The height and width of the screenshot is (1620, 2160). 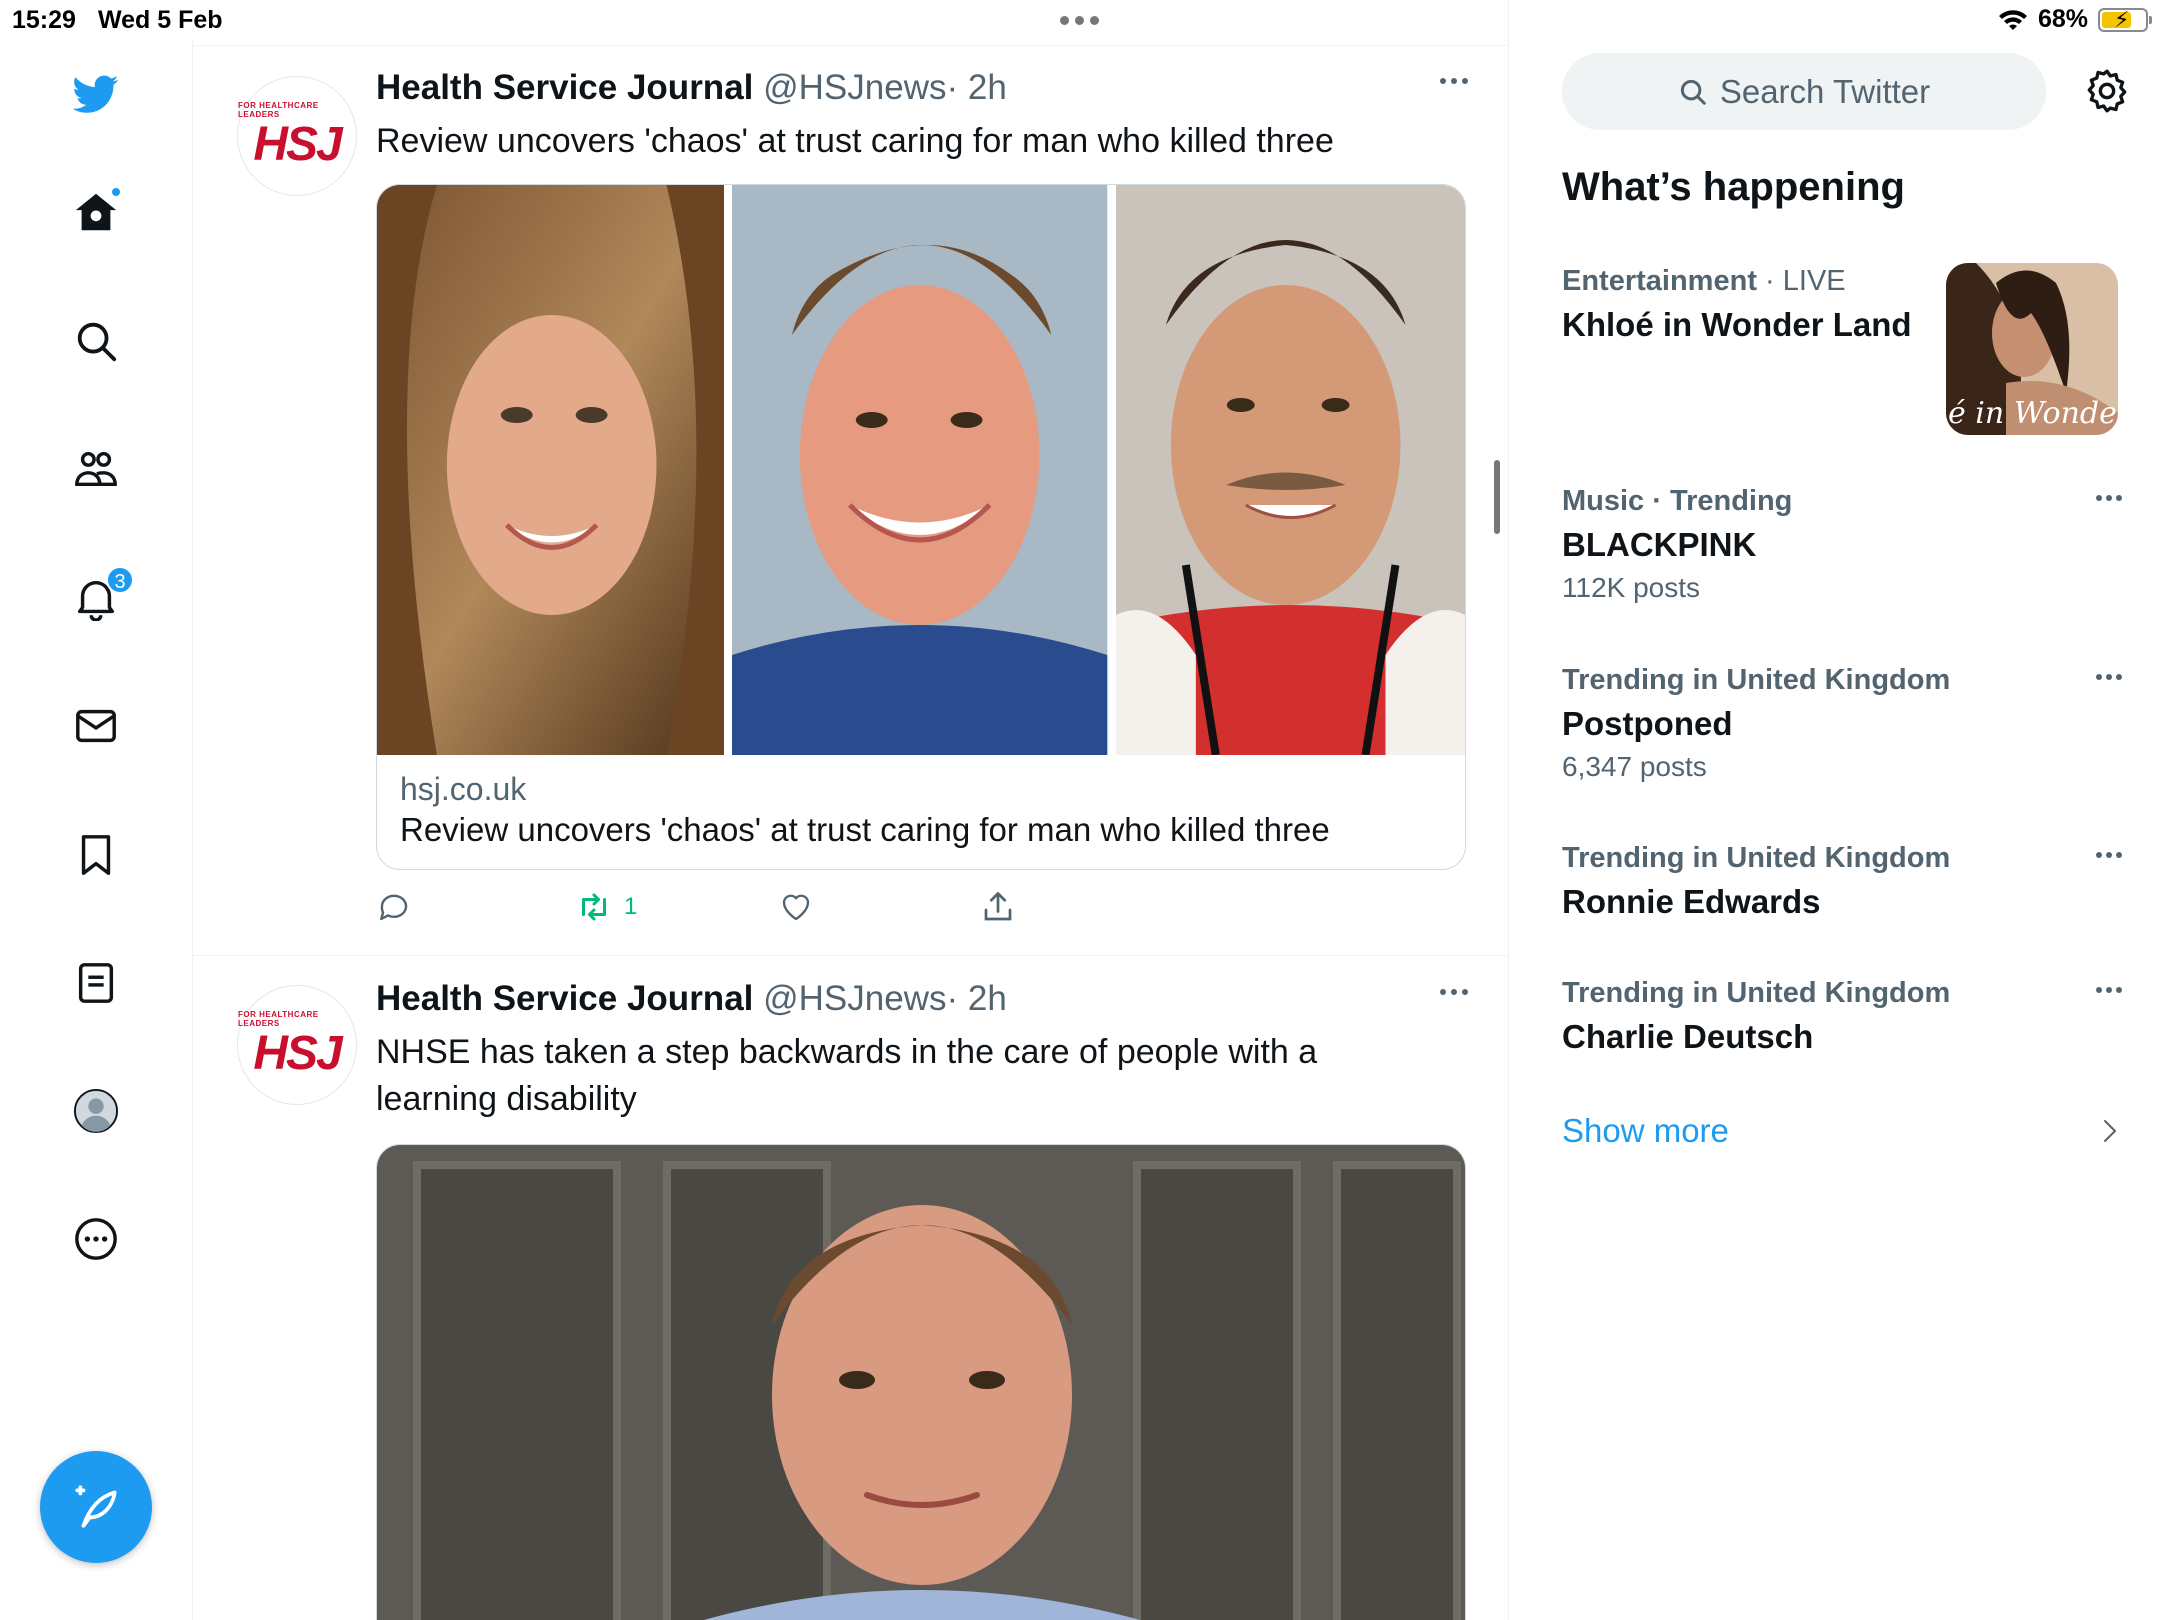 I want to click on trend-post-count: 6,347 posts, so click(x=1634, y=766).